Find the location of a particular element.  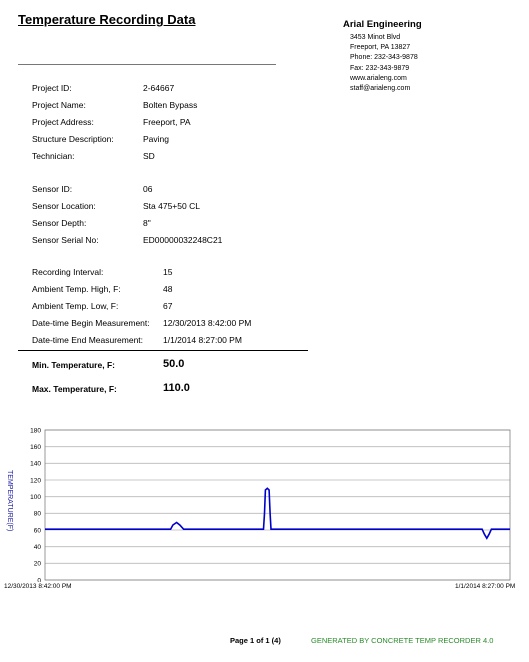

generator-credit: GENERATED BY CONCRETE TEMP RECORDER 4.0 is located at coordinates (402, 640).